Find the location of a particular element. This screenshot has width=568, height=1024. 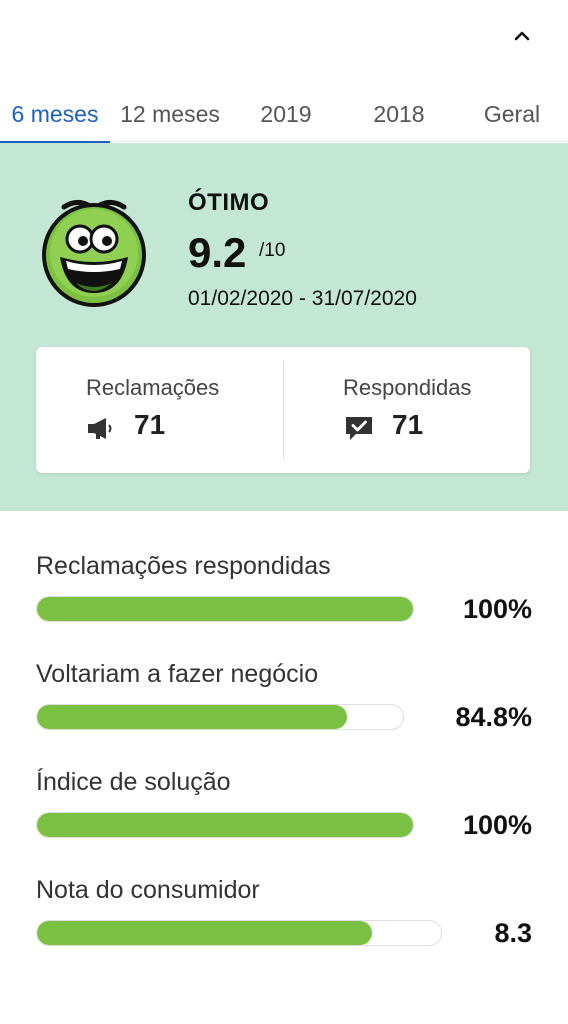

metric-indice-solucao: Índice de solução 100% is located at coordinates (284, 813).